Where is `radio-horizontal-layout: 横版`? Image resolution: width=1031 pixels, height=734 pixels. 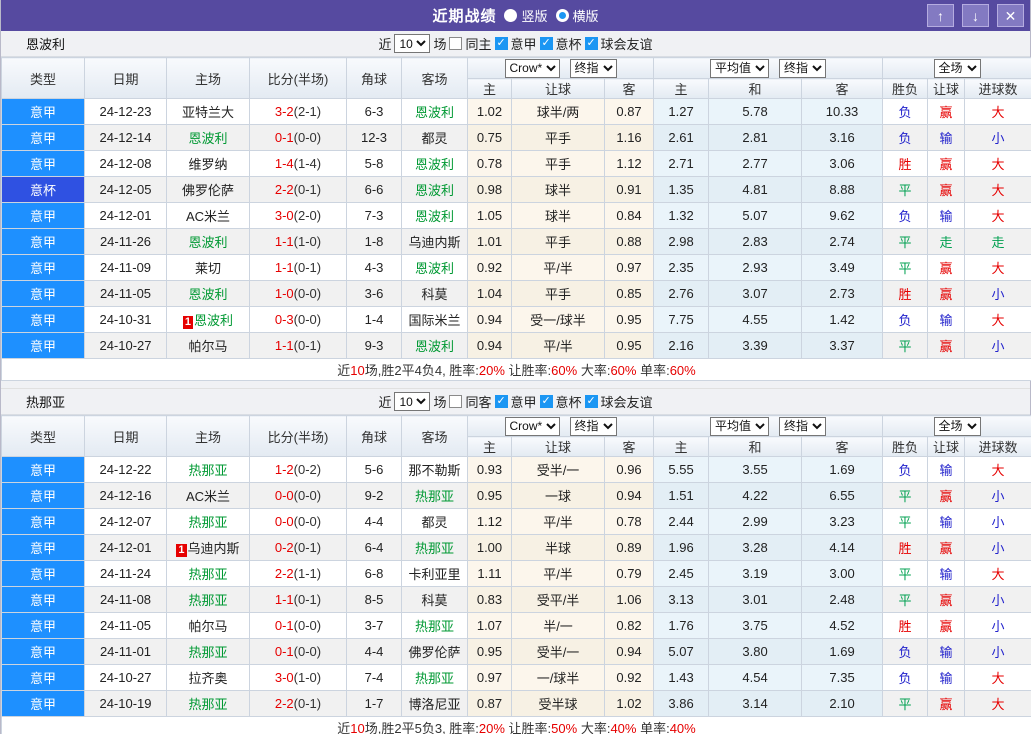 radio-horizontal-layout: 横版 is located at coordinates (577, 15).